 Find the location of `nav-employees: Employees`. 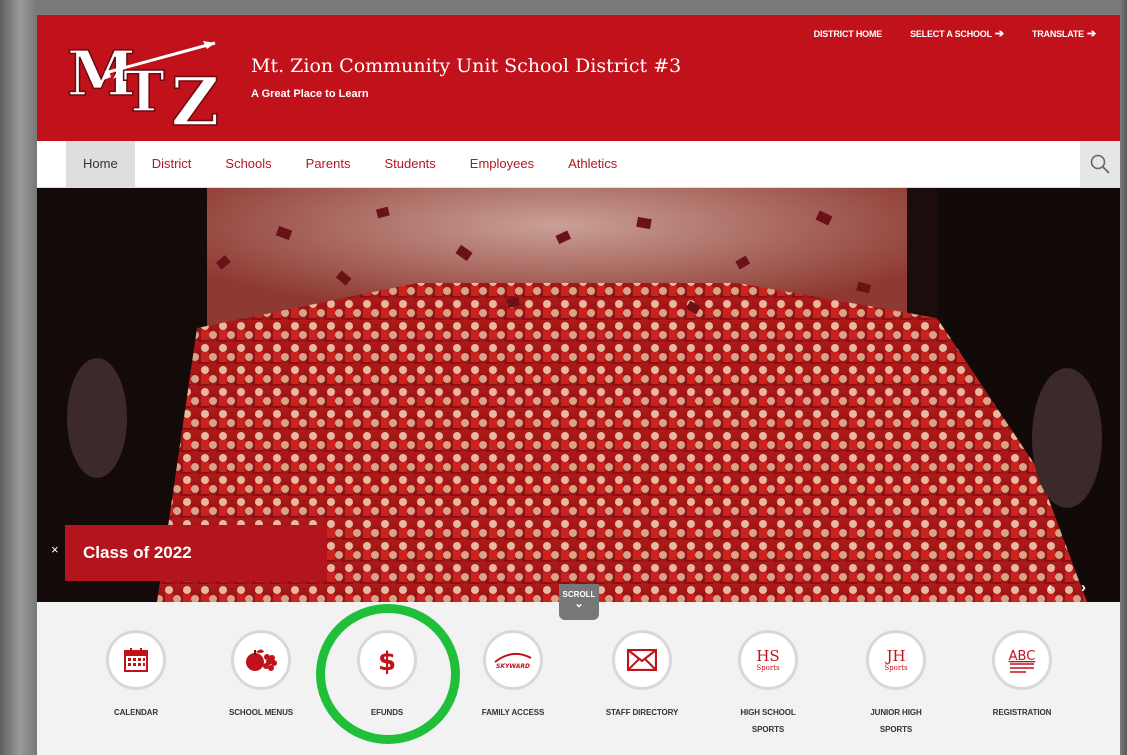

nav-employees: Employees is located at coordinates (502, 164).